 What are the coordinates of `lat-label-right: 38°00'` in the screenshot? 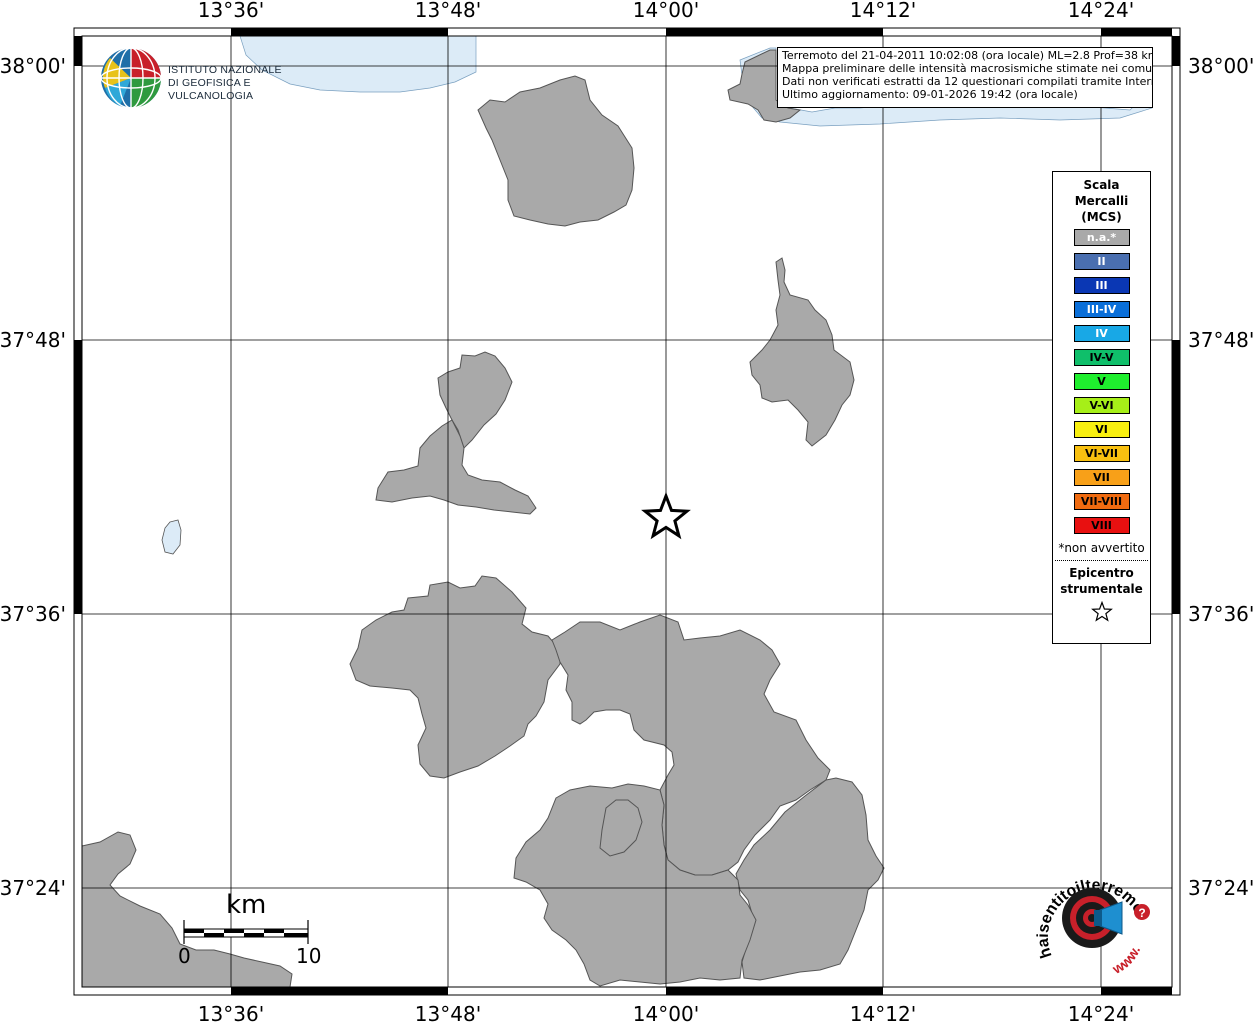 It's located at (1221, 66).